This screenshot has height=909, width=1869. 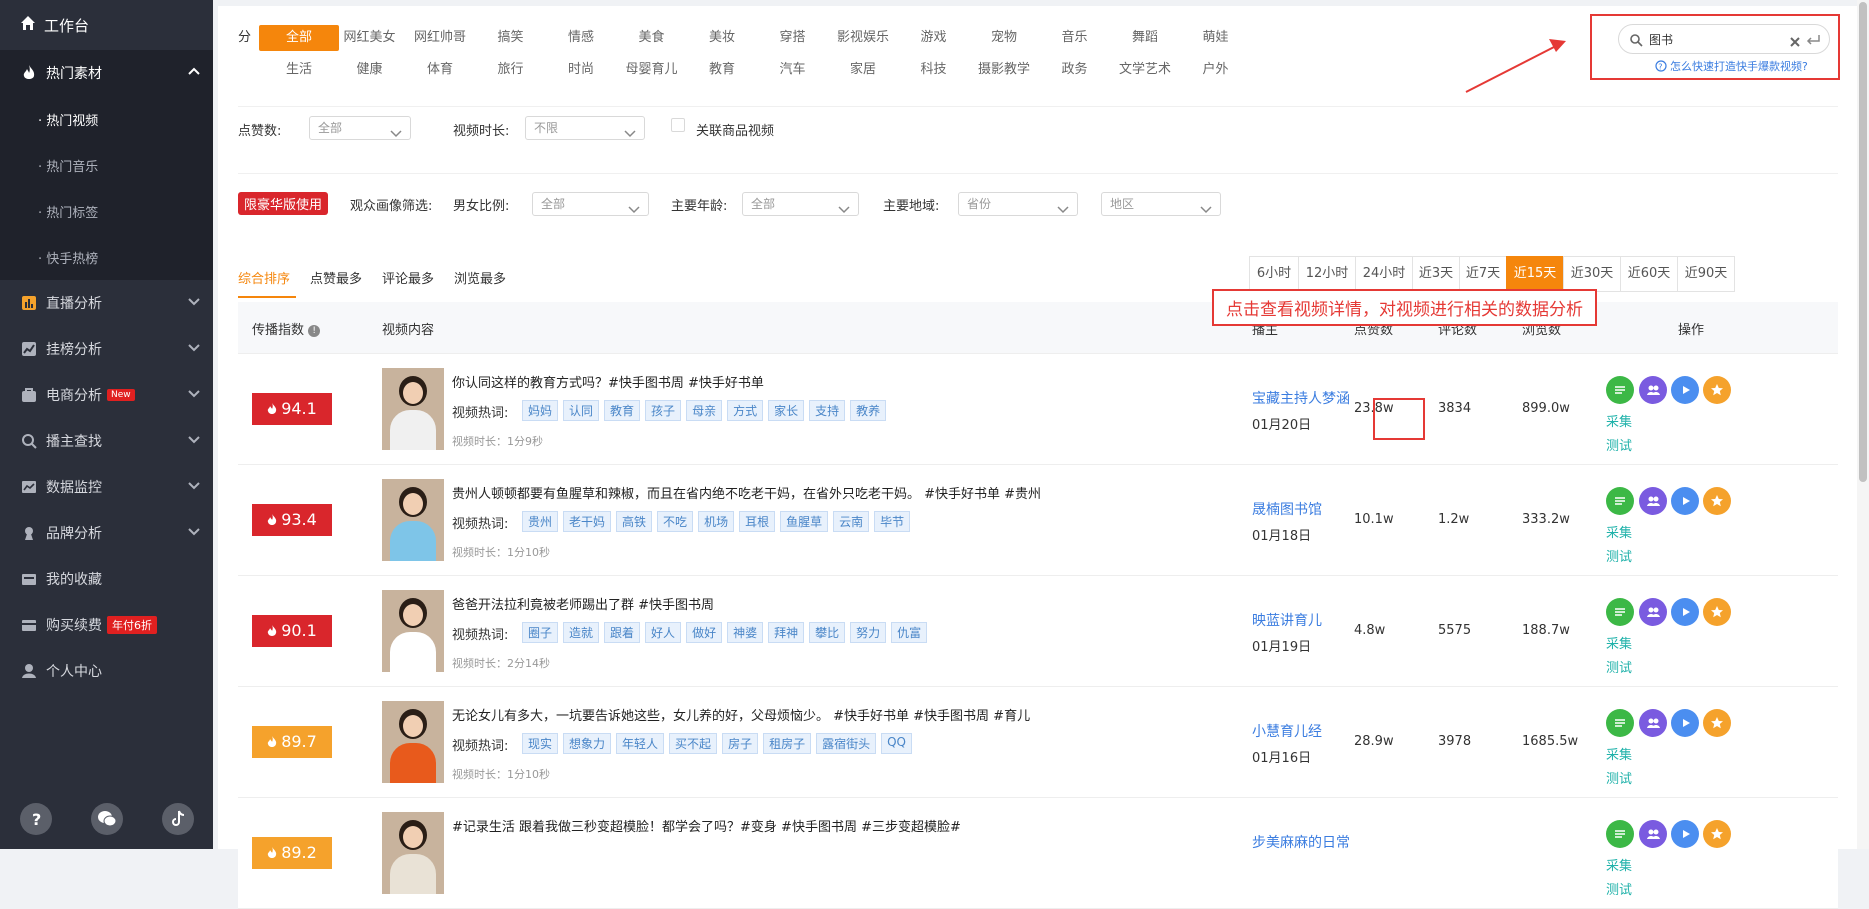 I want to click on author-link: 小慧育儿经, so click(x=1287, y=731).